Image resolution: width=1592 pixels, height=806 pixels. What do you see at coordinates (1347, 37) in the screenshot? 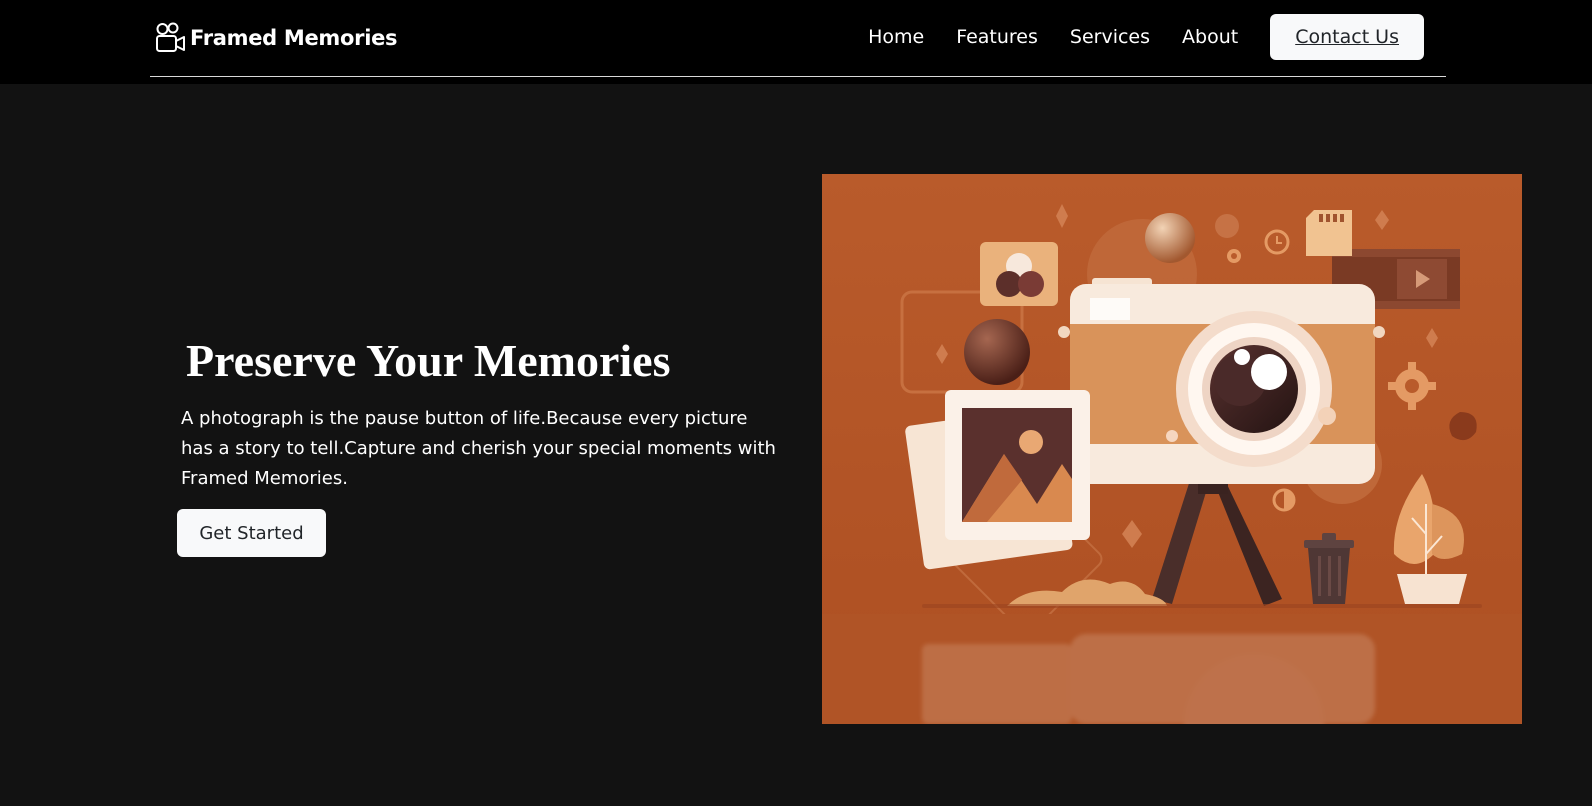
I see `contact-us-button: Contact Us` at bounding box center [1347, 37].